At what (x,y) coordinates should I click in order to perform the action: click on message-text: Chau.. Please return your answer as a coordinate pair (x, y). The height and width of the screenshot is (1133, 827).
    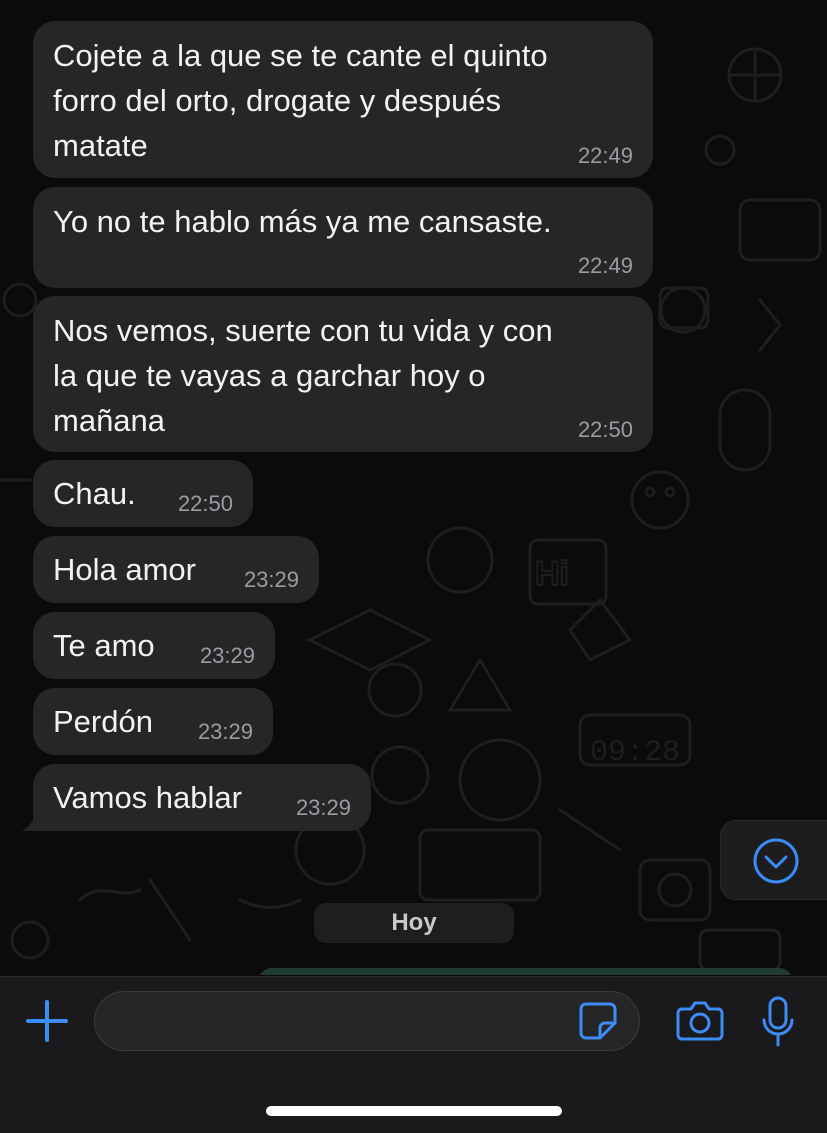
    Looking at the image, I should click on (94, 493).